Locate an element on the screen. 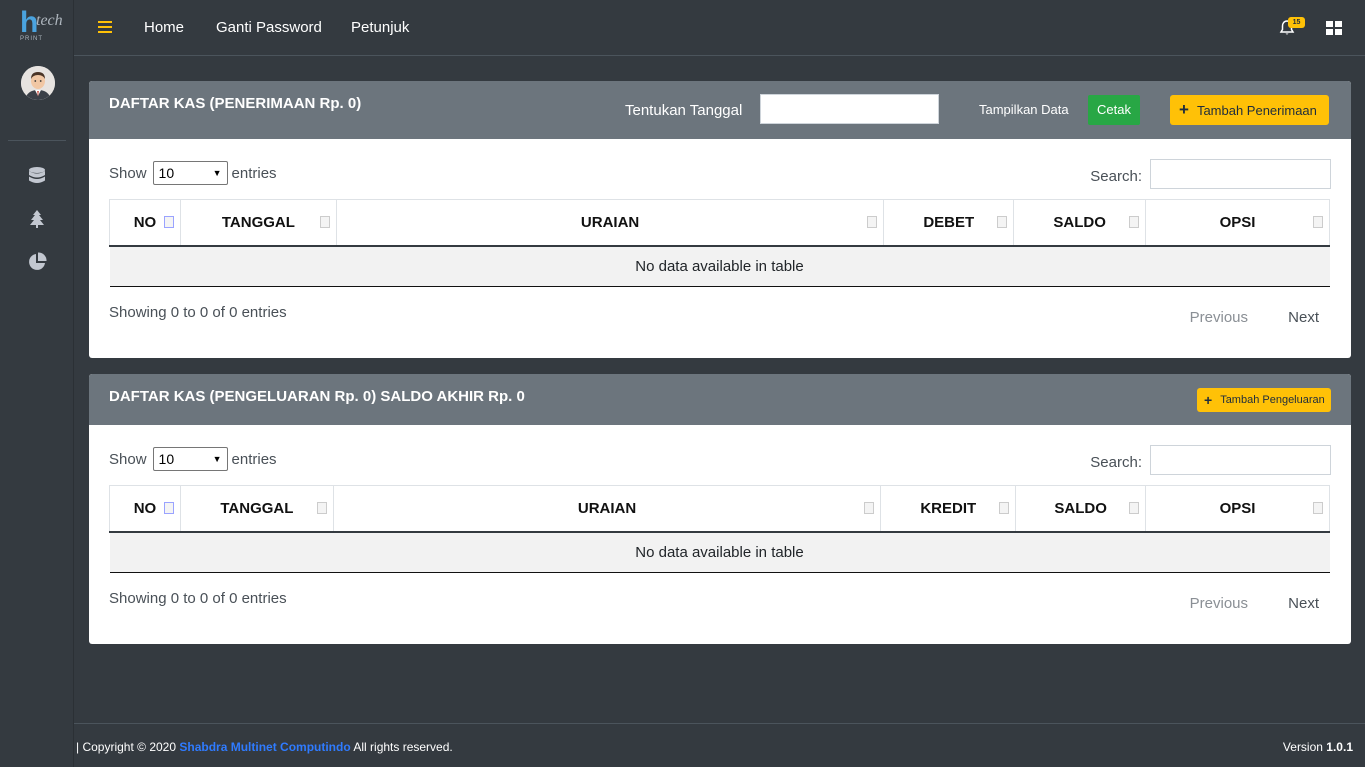 The image size is (1365, 767). nav-home: Home is located at coordinates (164, 27).